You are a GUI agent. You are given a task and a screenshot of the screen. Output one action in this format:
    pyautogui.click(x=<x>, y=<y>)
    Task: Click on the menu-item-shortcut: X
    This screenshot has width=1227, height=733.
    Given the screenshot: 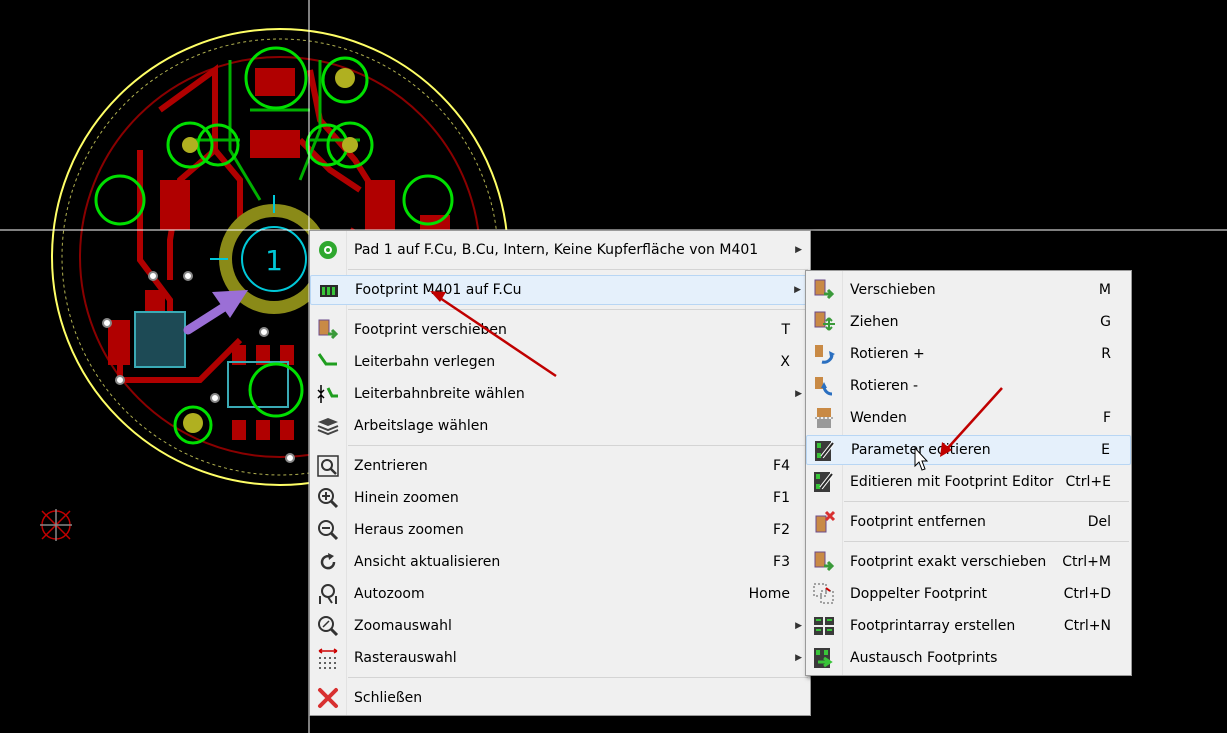 What is the action you would take?
    pyautogui.click(x=785, y=362)
    